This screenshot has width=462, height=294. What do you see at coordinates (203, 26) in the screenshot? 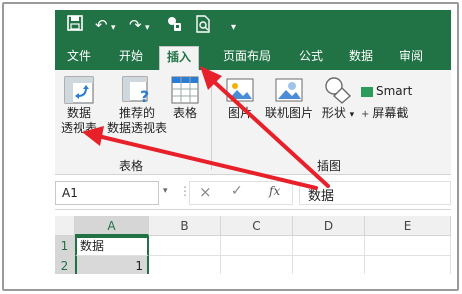
I see `print-preview-icon` at bounding box center [203, 26].